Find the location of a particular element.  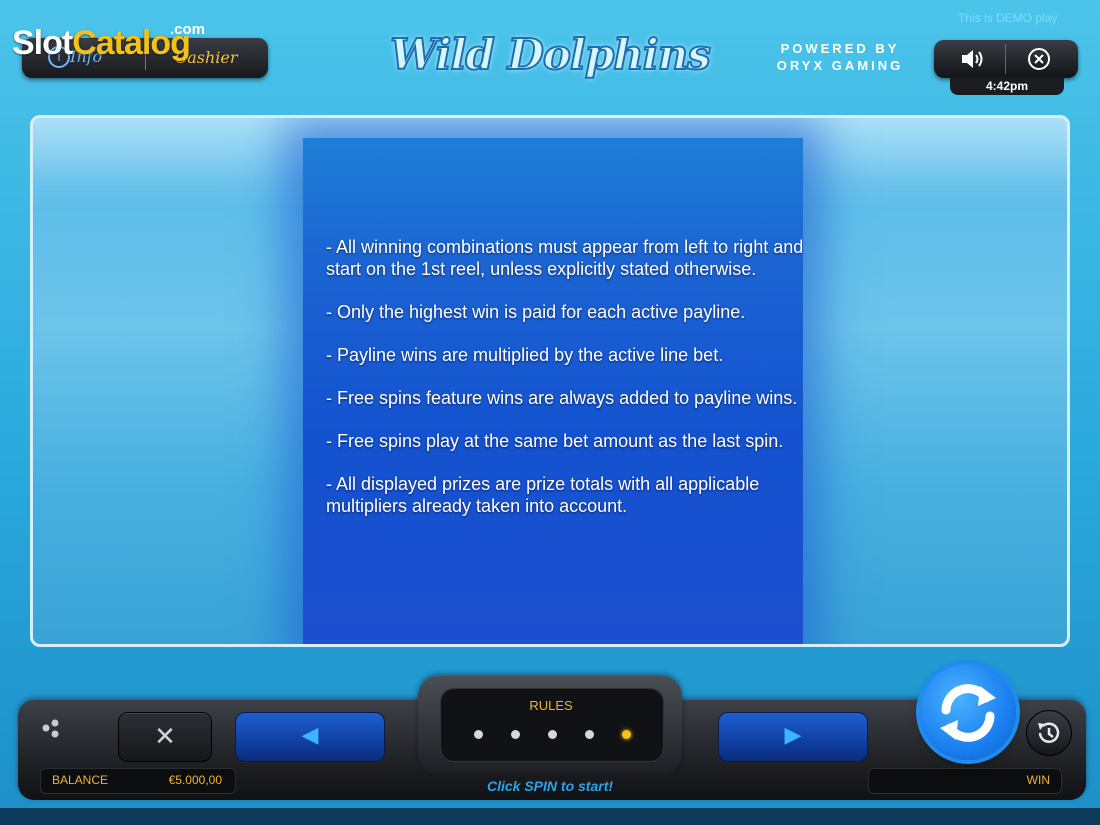

bottom-strip is located at coordinates (550, 816).